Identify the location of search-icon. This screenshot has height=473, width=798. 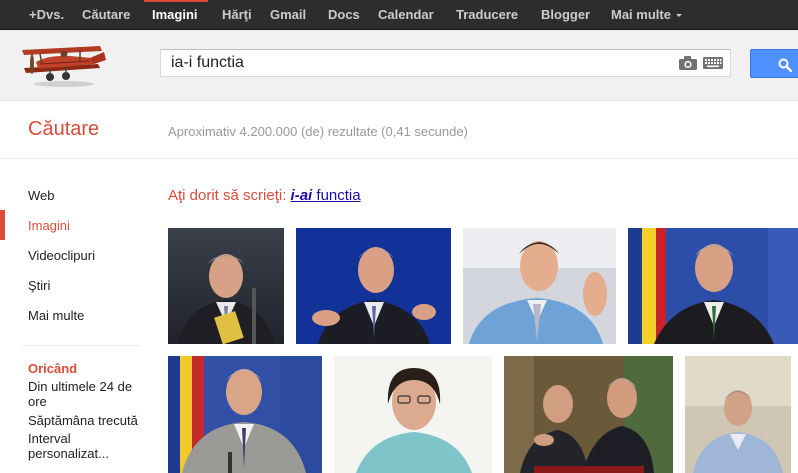
(785, 65).